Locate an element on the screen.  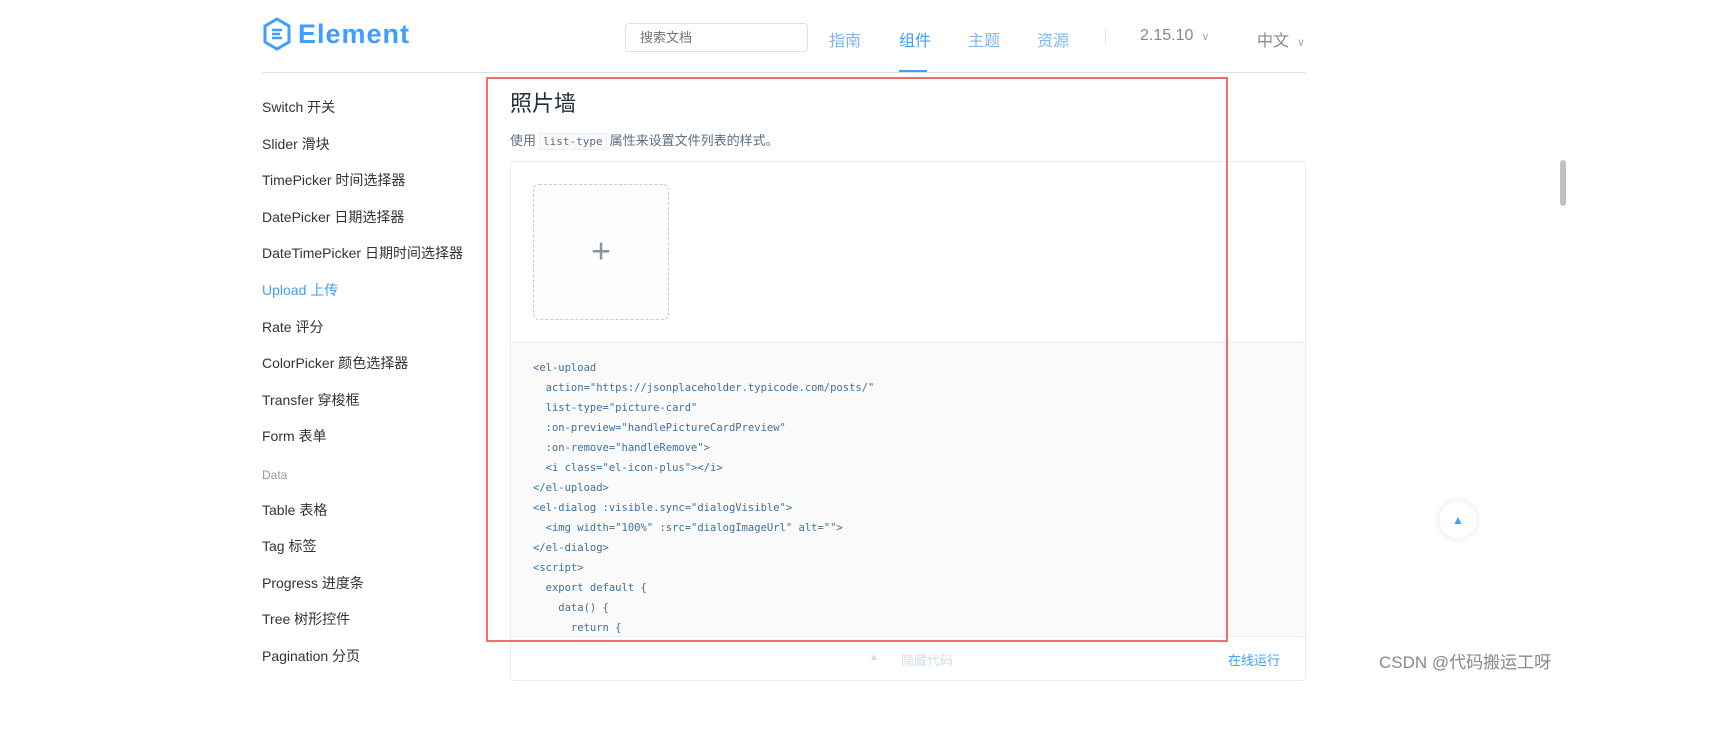
top-header: Element 指南 组件 主题 资源 2.15.10 ∨ 中文 ∨ is located at coordinates (784, 36).